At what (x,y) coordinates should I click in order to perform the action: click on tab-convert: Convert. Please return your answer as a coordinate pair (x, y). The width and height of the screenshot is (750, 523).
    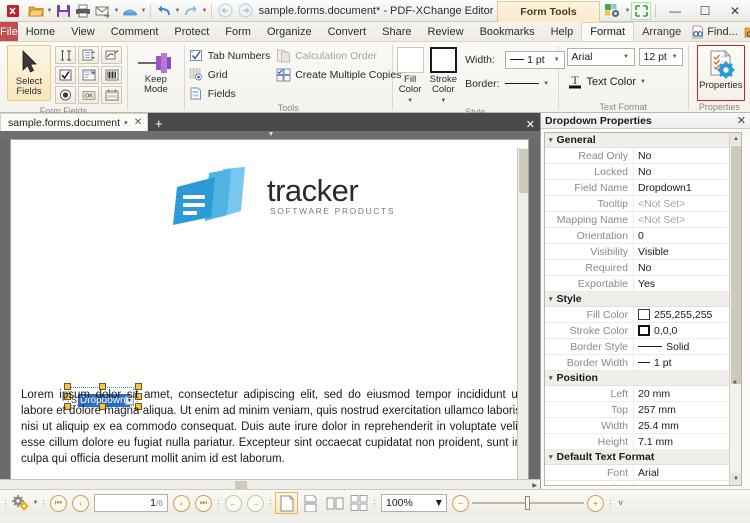
    Looking at the image, I should click on (347, 31).